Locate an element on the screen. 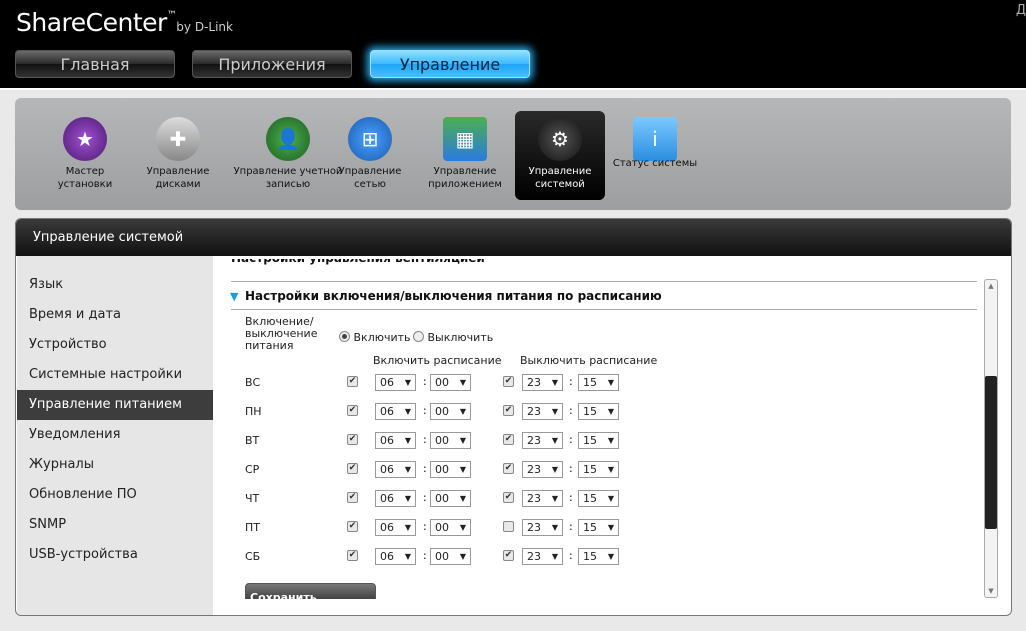  toolbar-item-label: Управление системой is located at coordinates (560, 178).